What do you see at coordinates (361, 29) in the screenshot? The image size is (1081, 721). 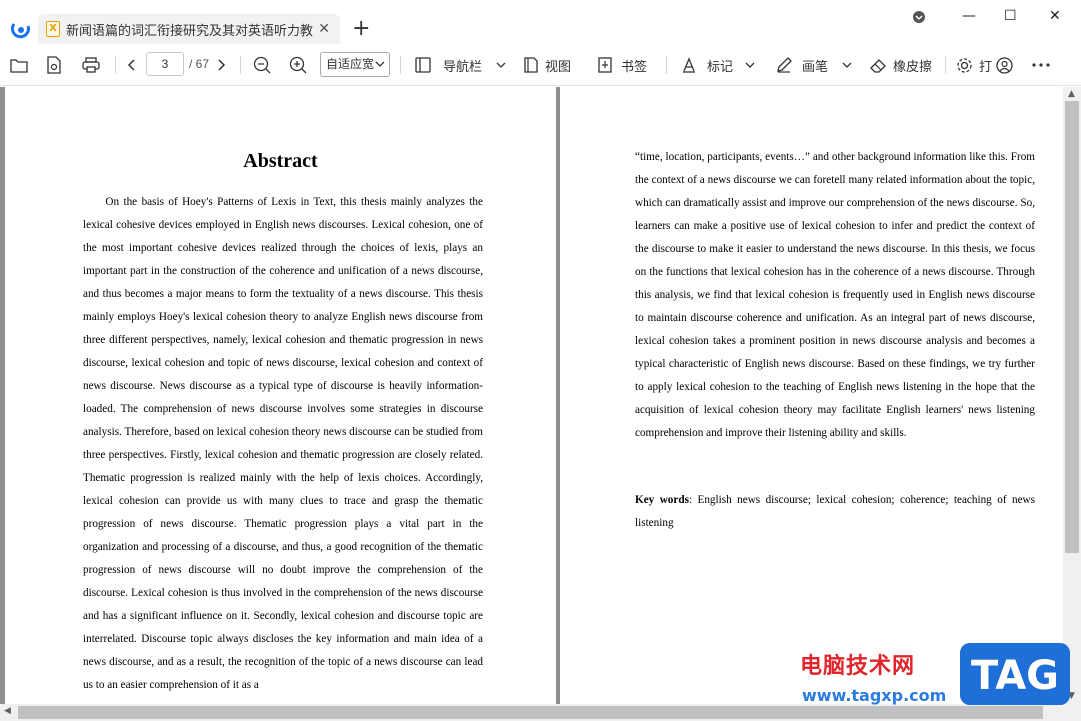 I see `new-tab-button: +` at bounding box center [361, 29].